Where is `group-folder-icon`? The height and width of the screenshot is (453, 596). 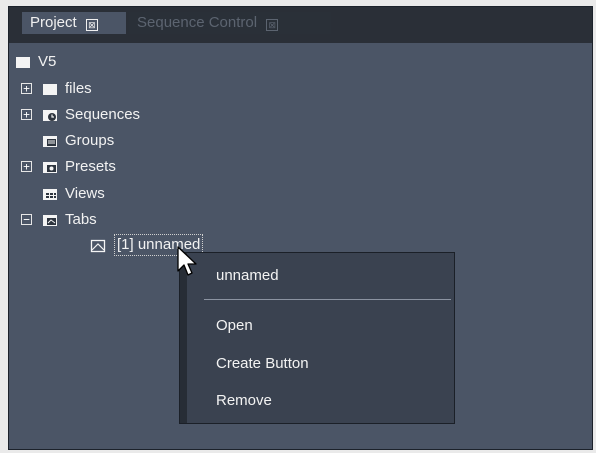
group-folder-icon is located at coordinates (50, 141).